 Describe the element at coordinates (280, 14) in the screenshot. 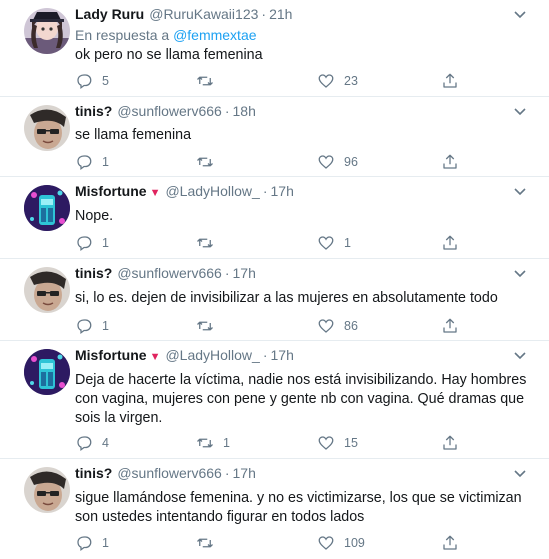

I see `timestamp: 21h` at that location.